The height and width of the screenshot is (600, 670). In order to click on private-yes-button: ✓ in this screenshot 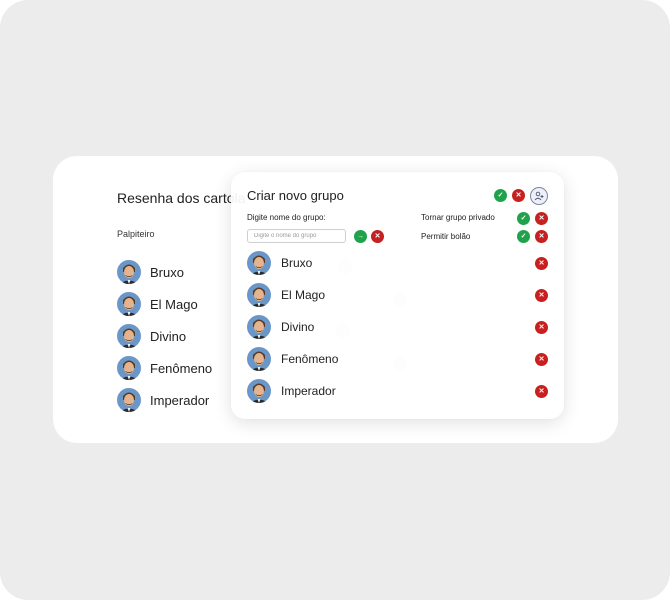, I will do `click(523, 218)`.